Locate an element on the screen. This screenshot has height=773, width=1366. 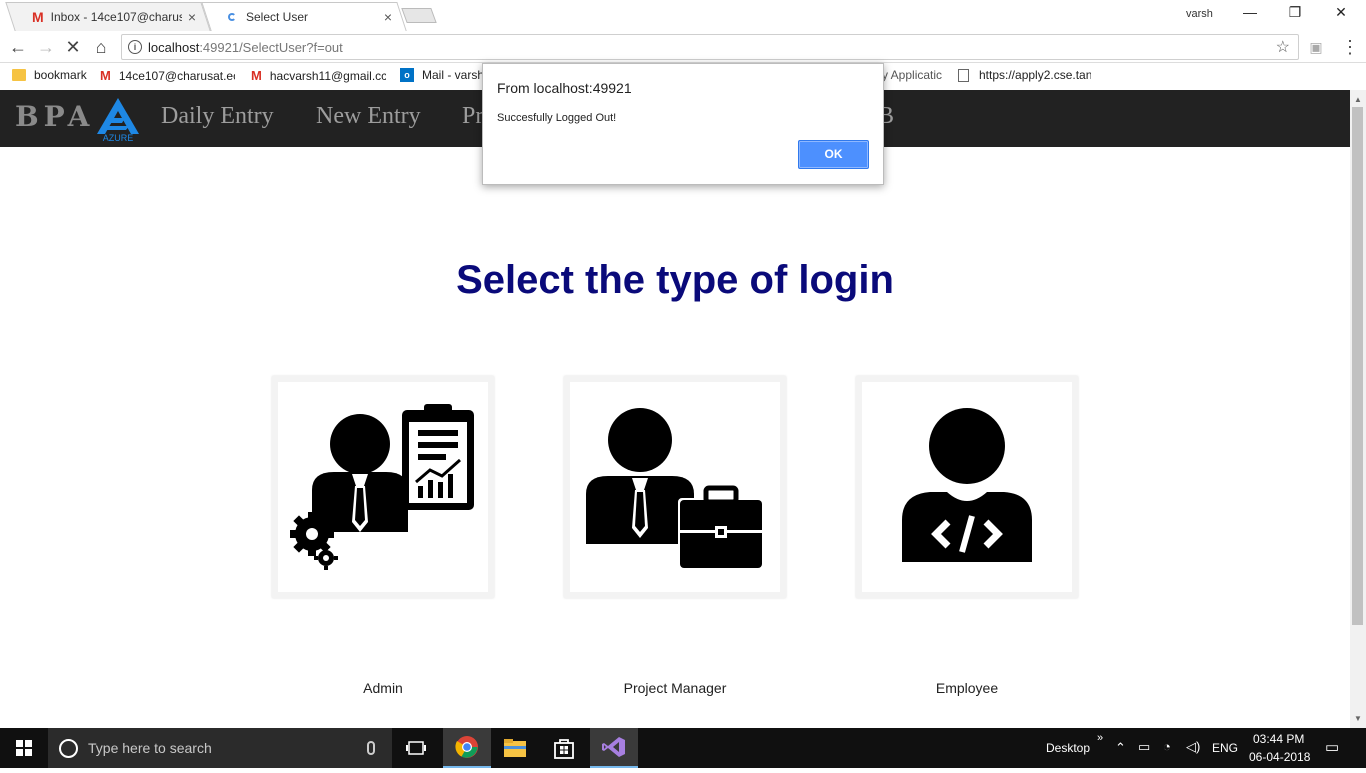
bookmark-item: M 14ce107@charusat.ec is located at coordinates (167, 75).